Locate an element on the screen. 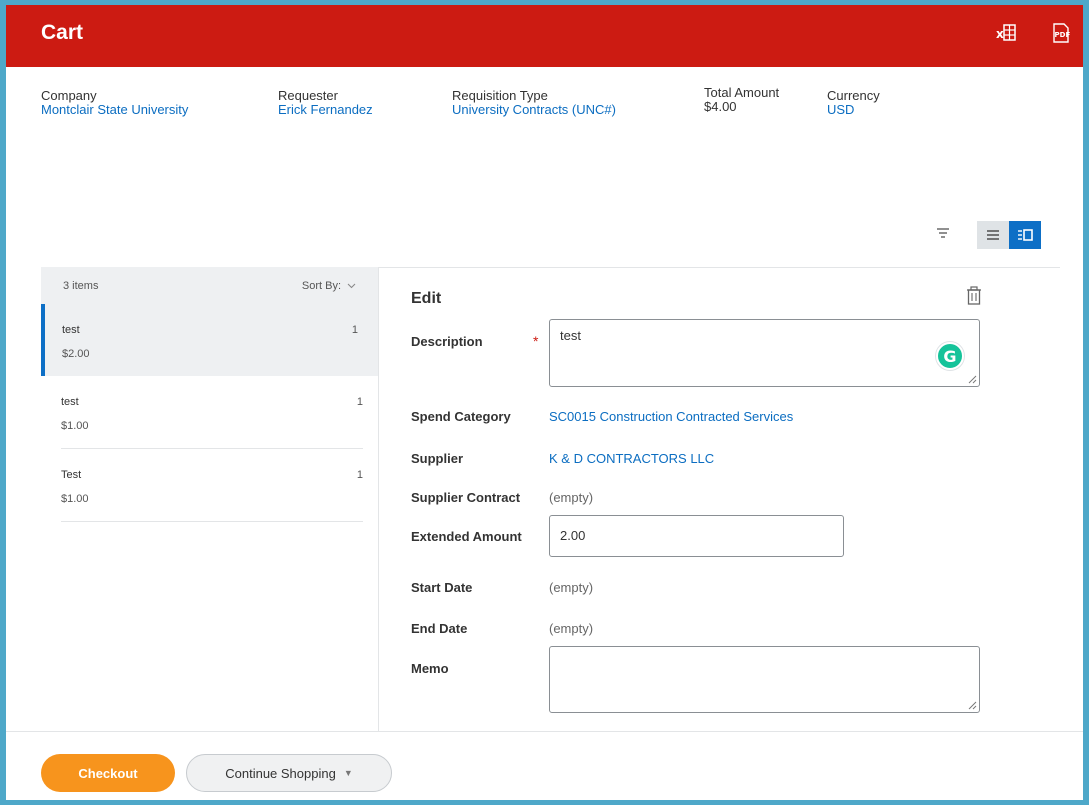  requisition-type-label: Requisition Type is located at coordinates (500, 95).